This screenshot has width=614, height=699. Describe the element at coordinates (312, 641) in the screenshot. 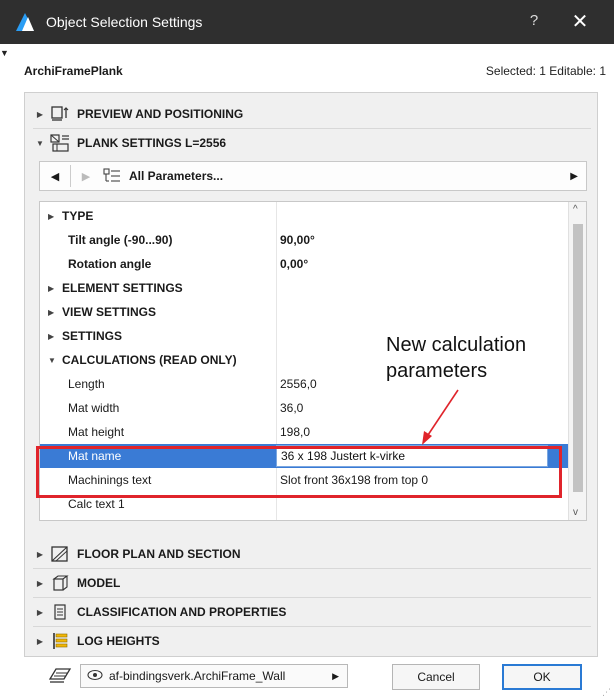

I see `section-log-heights: ▶ LOG HEIGHTS` at that location.